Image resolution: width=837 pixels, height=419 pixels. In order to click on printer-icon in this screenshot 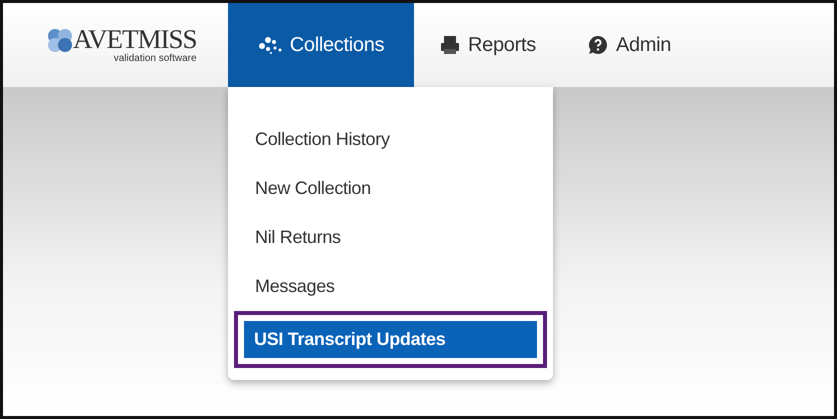, I will do `click(450, 45)`.